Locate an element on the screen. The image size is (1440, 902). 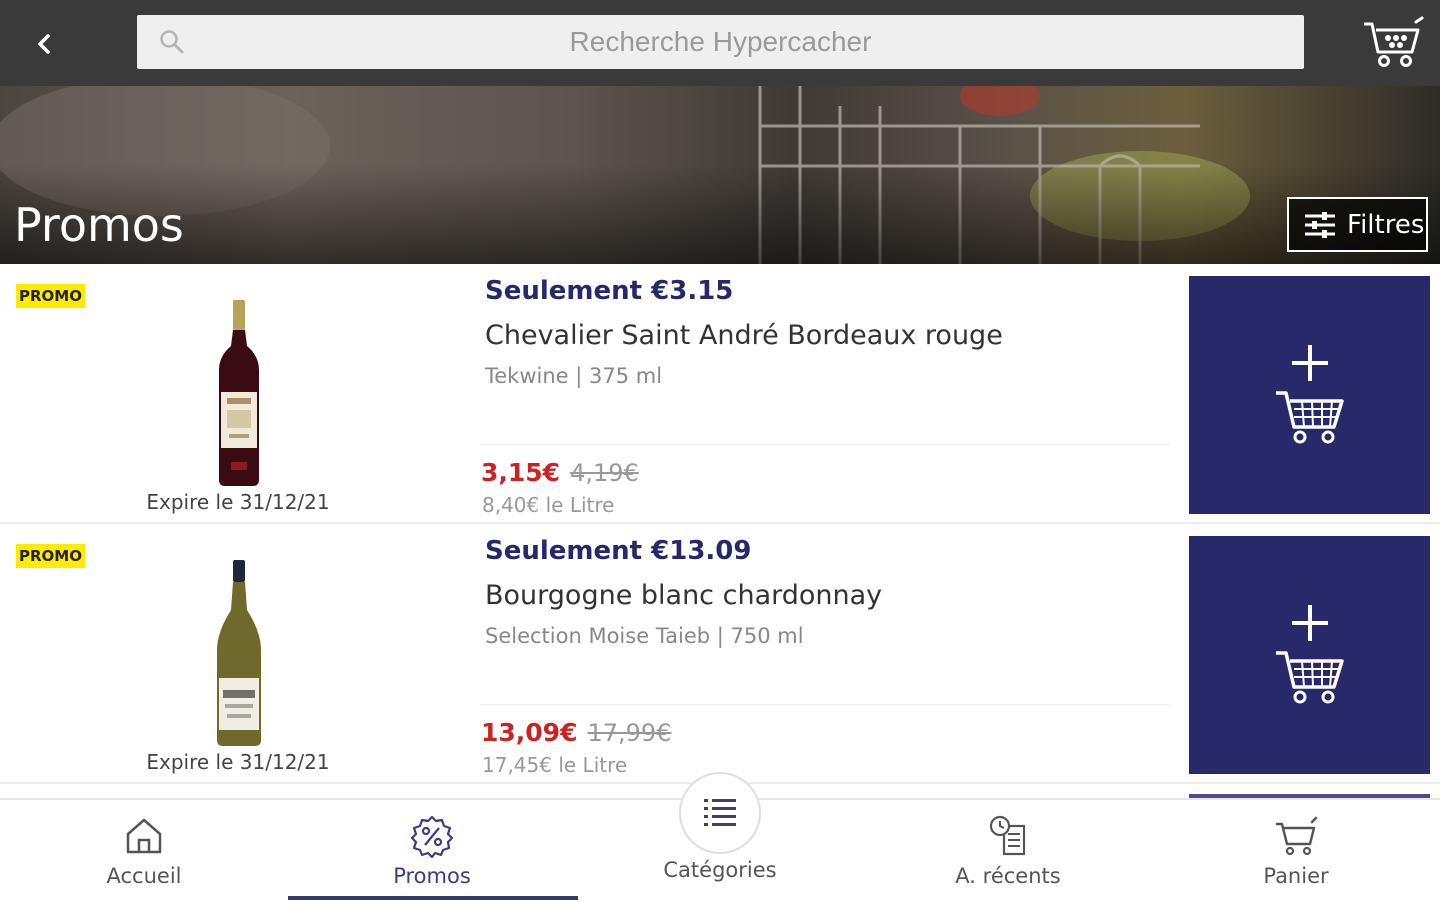
white-wine-bottle-image is located at coordinates (239, 654).